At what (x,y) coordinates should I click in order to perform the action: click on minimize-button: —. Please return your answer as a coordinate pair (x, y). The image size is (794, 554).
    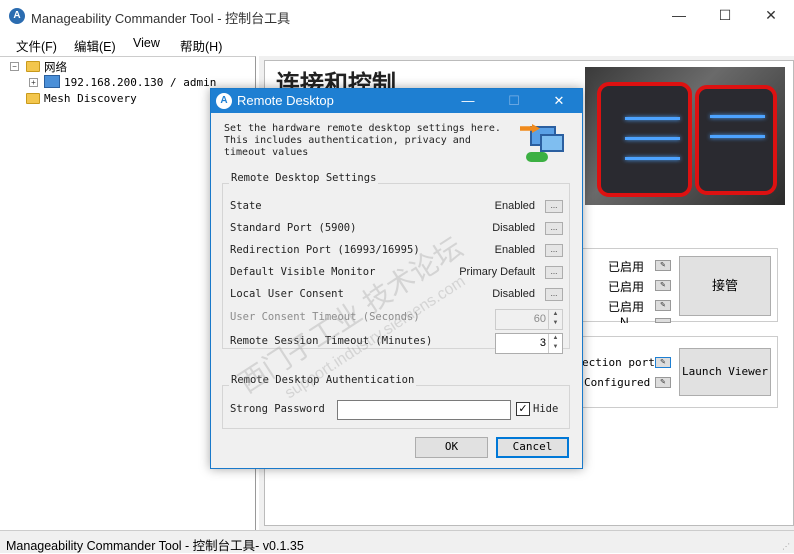
    Looking at the image, I should click on (679, 15).